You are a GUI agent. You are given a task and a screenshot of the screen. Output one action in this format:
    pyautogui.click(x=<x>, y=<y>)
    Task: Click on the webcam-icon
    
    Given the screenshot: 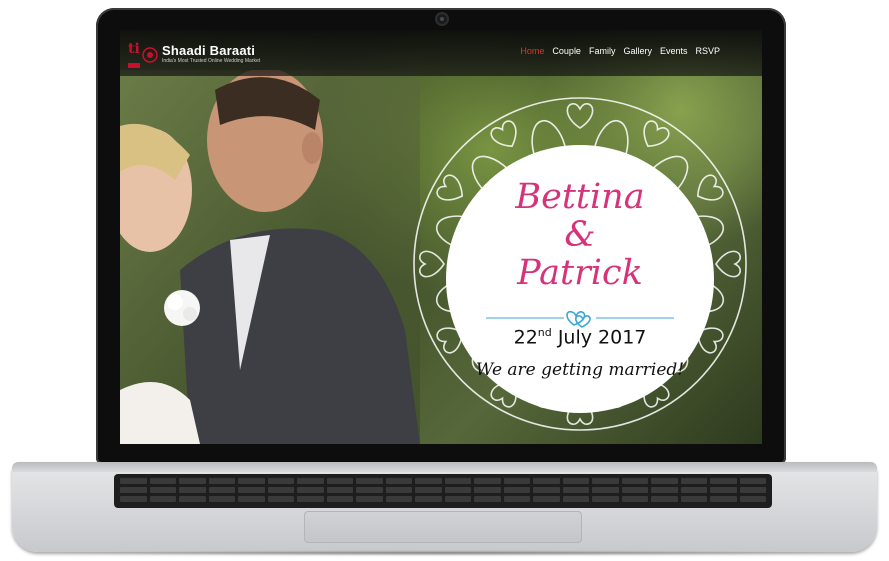 What is the action you would take?
    pyautogui.click(x=442, y=19)
    